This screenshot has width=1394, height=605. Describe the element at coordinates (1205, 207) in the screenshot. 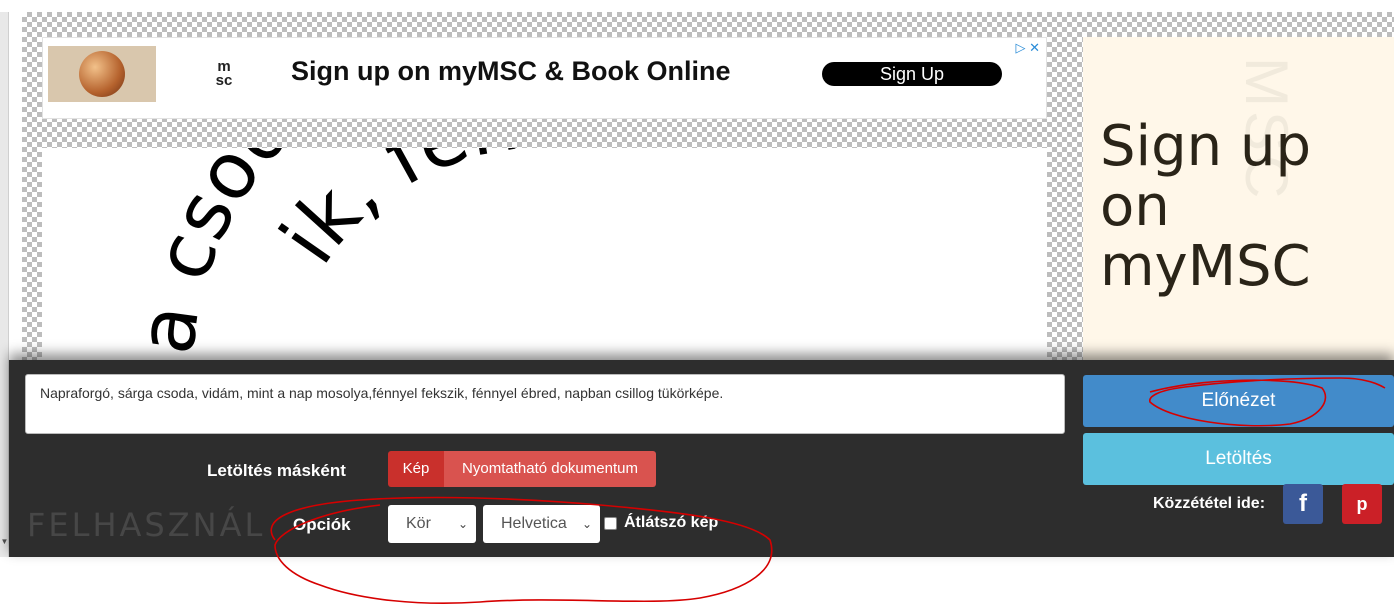

I see `side-ad-headline: Sign up on myMSC` at that location.